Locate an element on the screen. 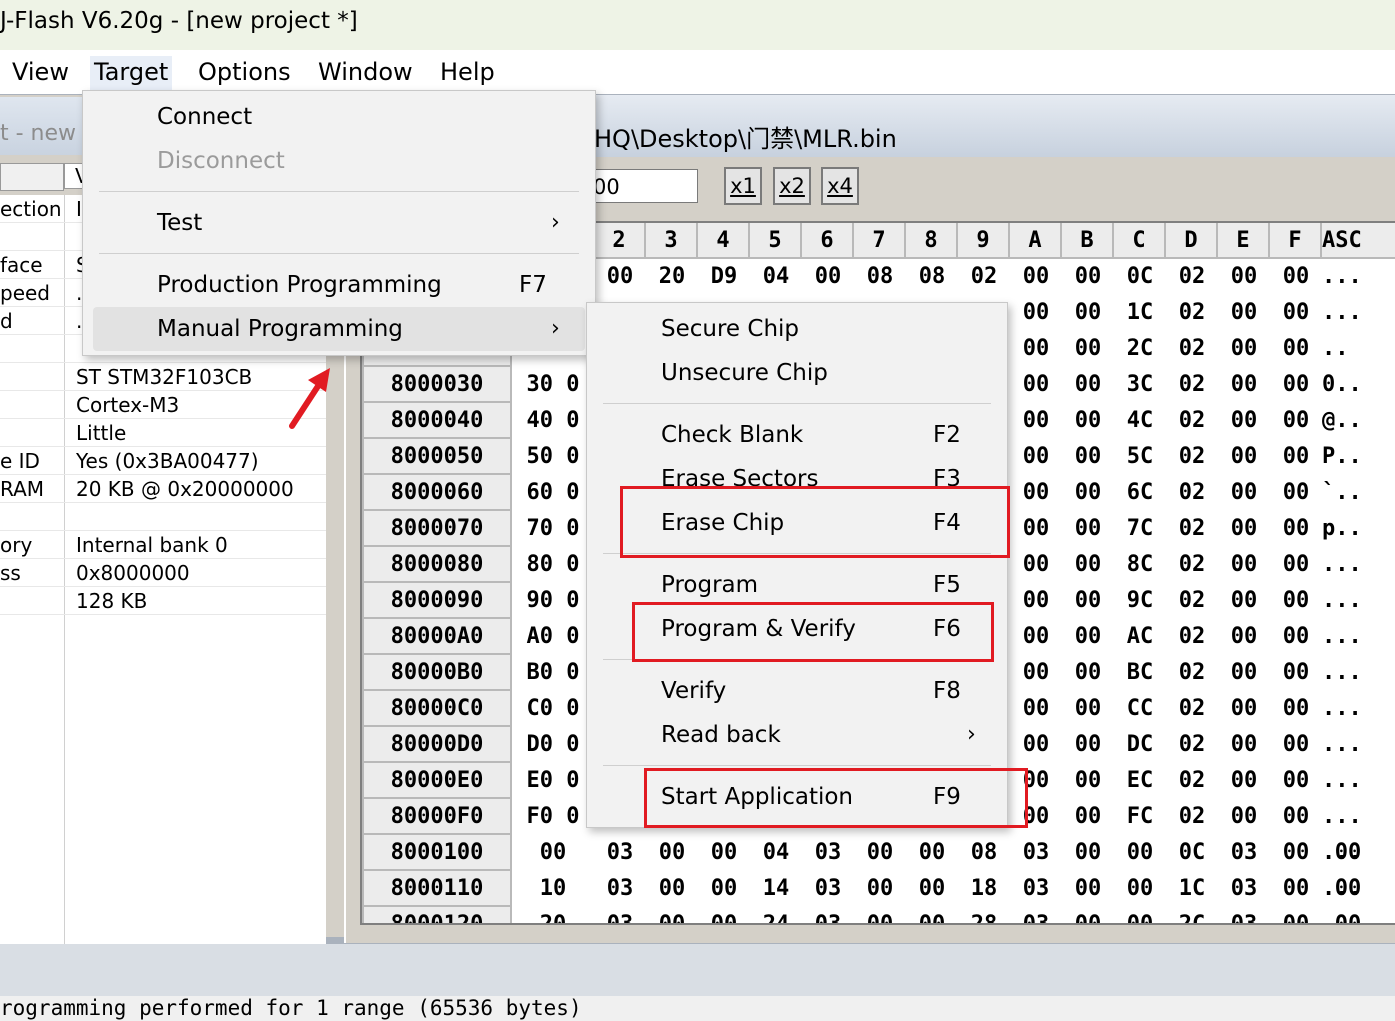 This screenshot has height=1021, width=1395. menu-item-check-blank: Check Blank F2 is located at coordinates (797, 435).